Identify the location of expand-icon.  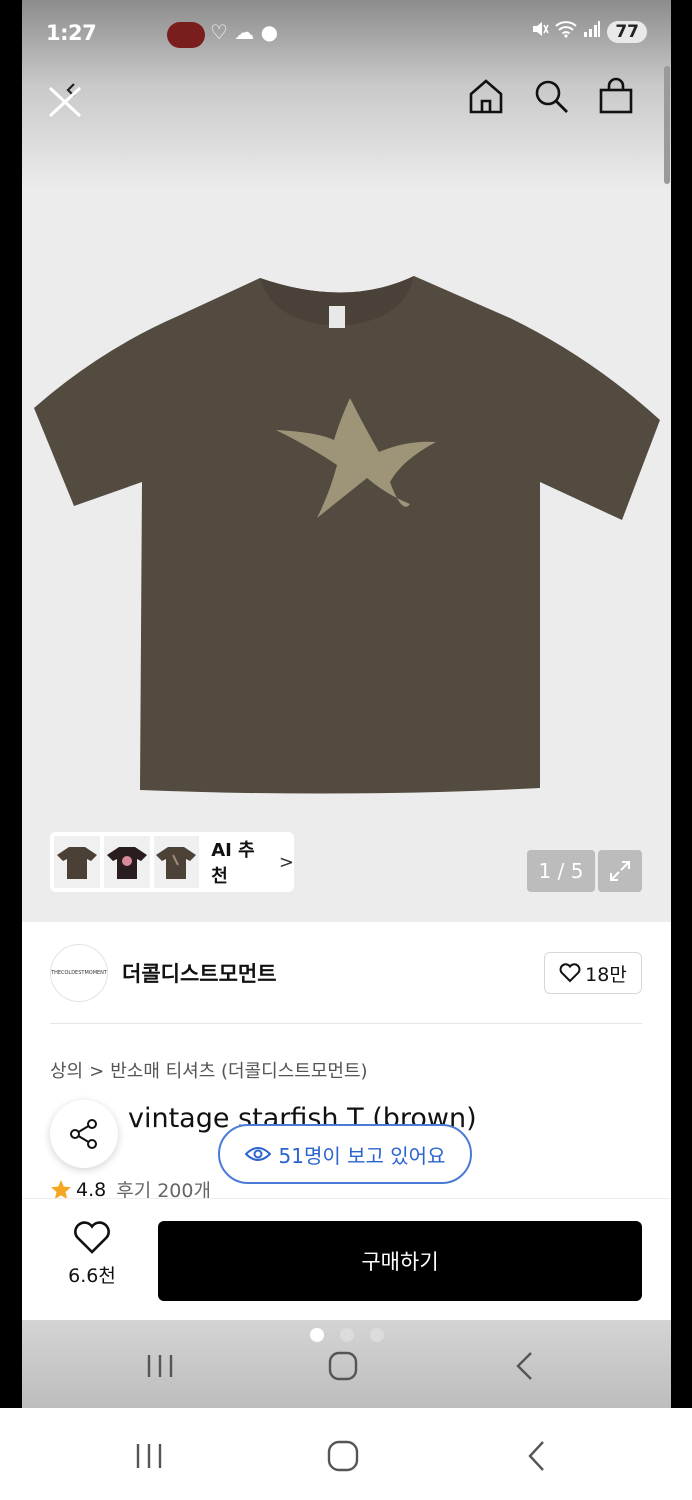
(620, 871).